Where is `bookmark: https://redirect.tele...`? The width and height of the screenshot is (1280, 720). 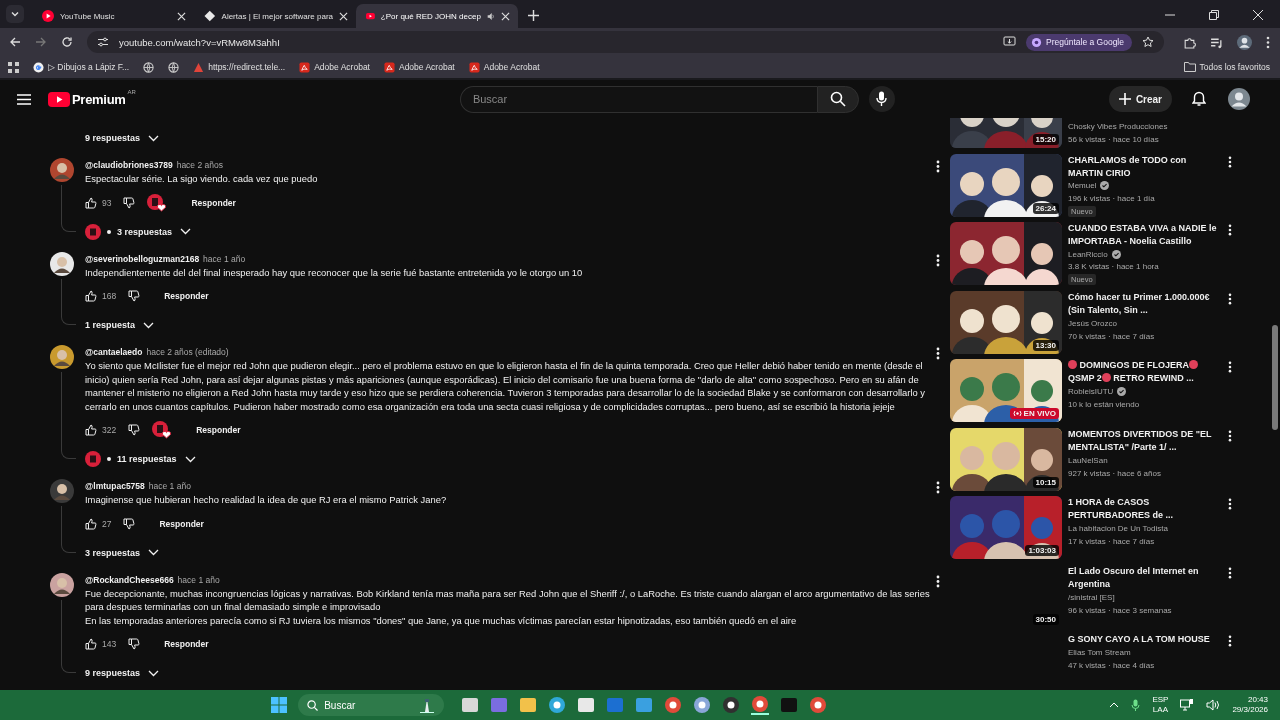
bookmark: https://redirect.tele... is located at coordinates (239, 67).